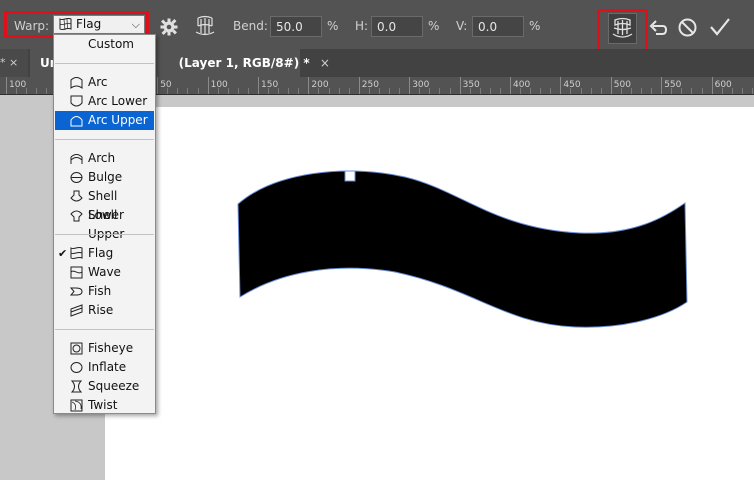 Image resolution: width=754 pixels, height=480 pixels. Describe the element at coordinates (32, 26) in the screenshot. I see `warp-label: Warp:` at that location.